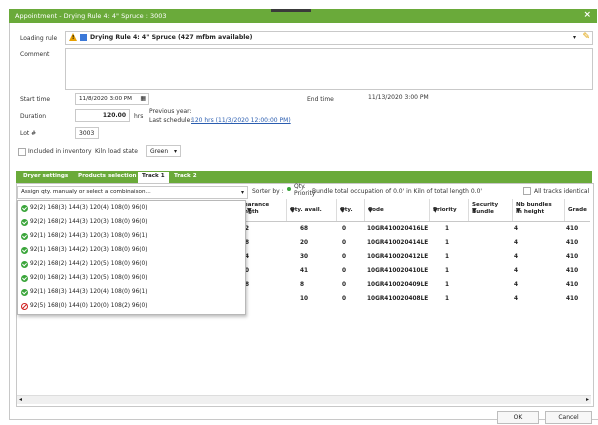 The image size is (598, 425). What do you see at coordinates (83, 37) in the screenshot?
I see `rule-color-swatch` at bounding box center [83, 37].